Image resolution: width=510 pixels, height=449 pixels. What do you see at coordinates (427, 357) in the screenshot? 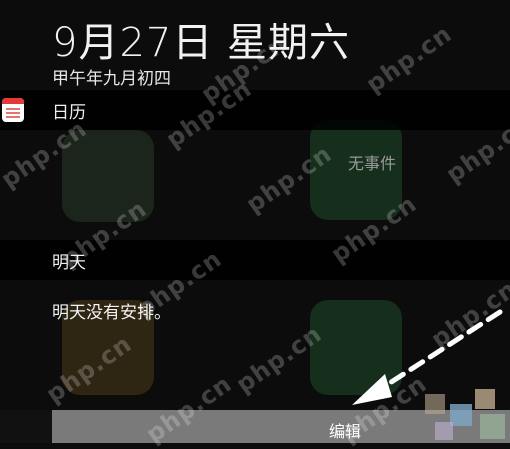
I see `dashed-arrow-icon` at bounding box center [427, 357].